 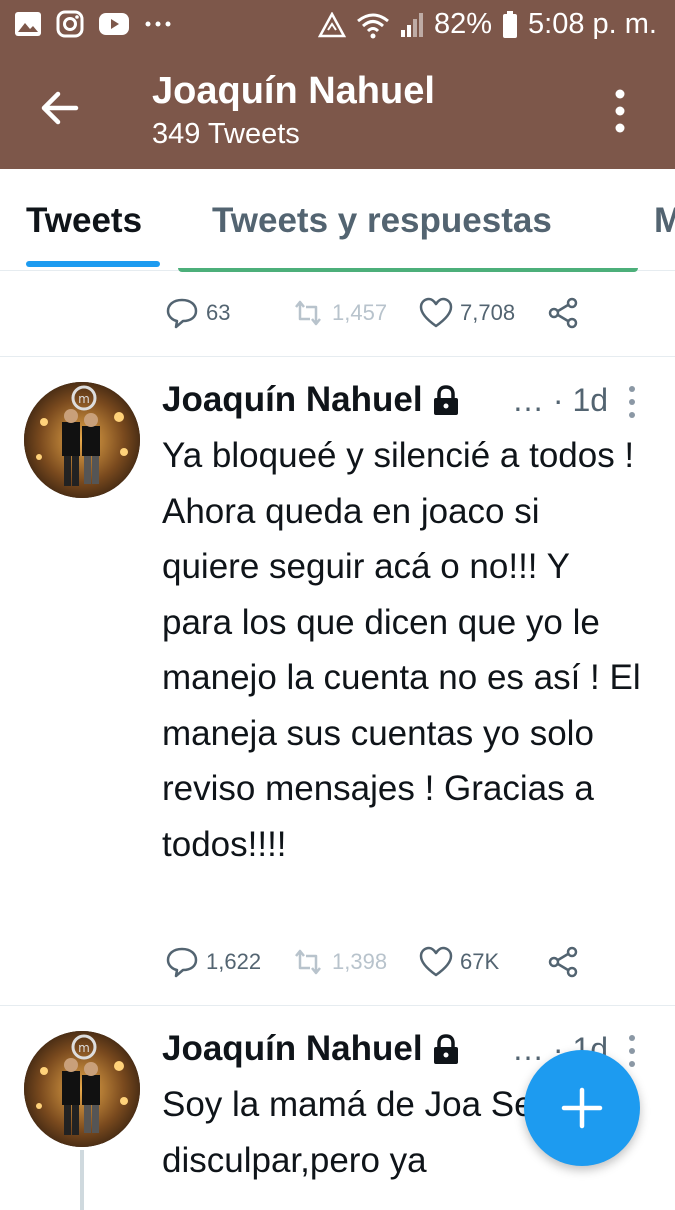 I want to click on retweet-count: 1,398, so click(x=360, y=961).